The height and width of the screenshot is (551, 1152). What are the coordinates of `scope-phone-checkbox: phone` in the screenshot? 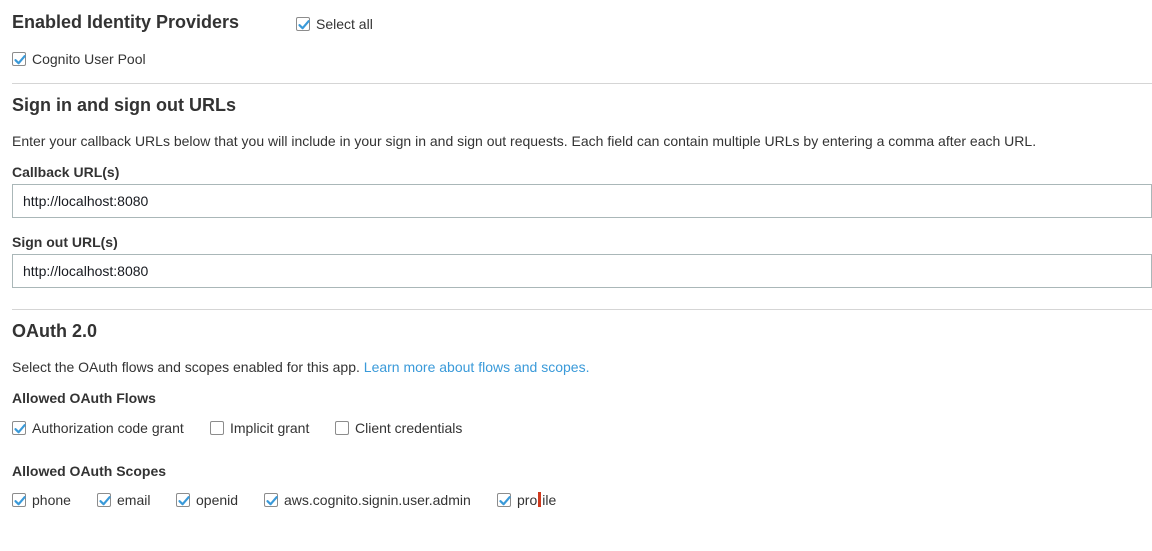 It's located at (41, 500).